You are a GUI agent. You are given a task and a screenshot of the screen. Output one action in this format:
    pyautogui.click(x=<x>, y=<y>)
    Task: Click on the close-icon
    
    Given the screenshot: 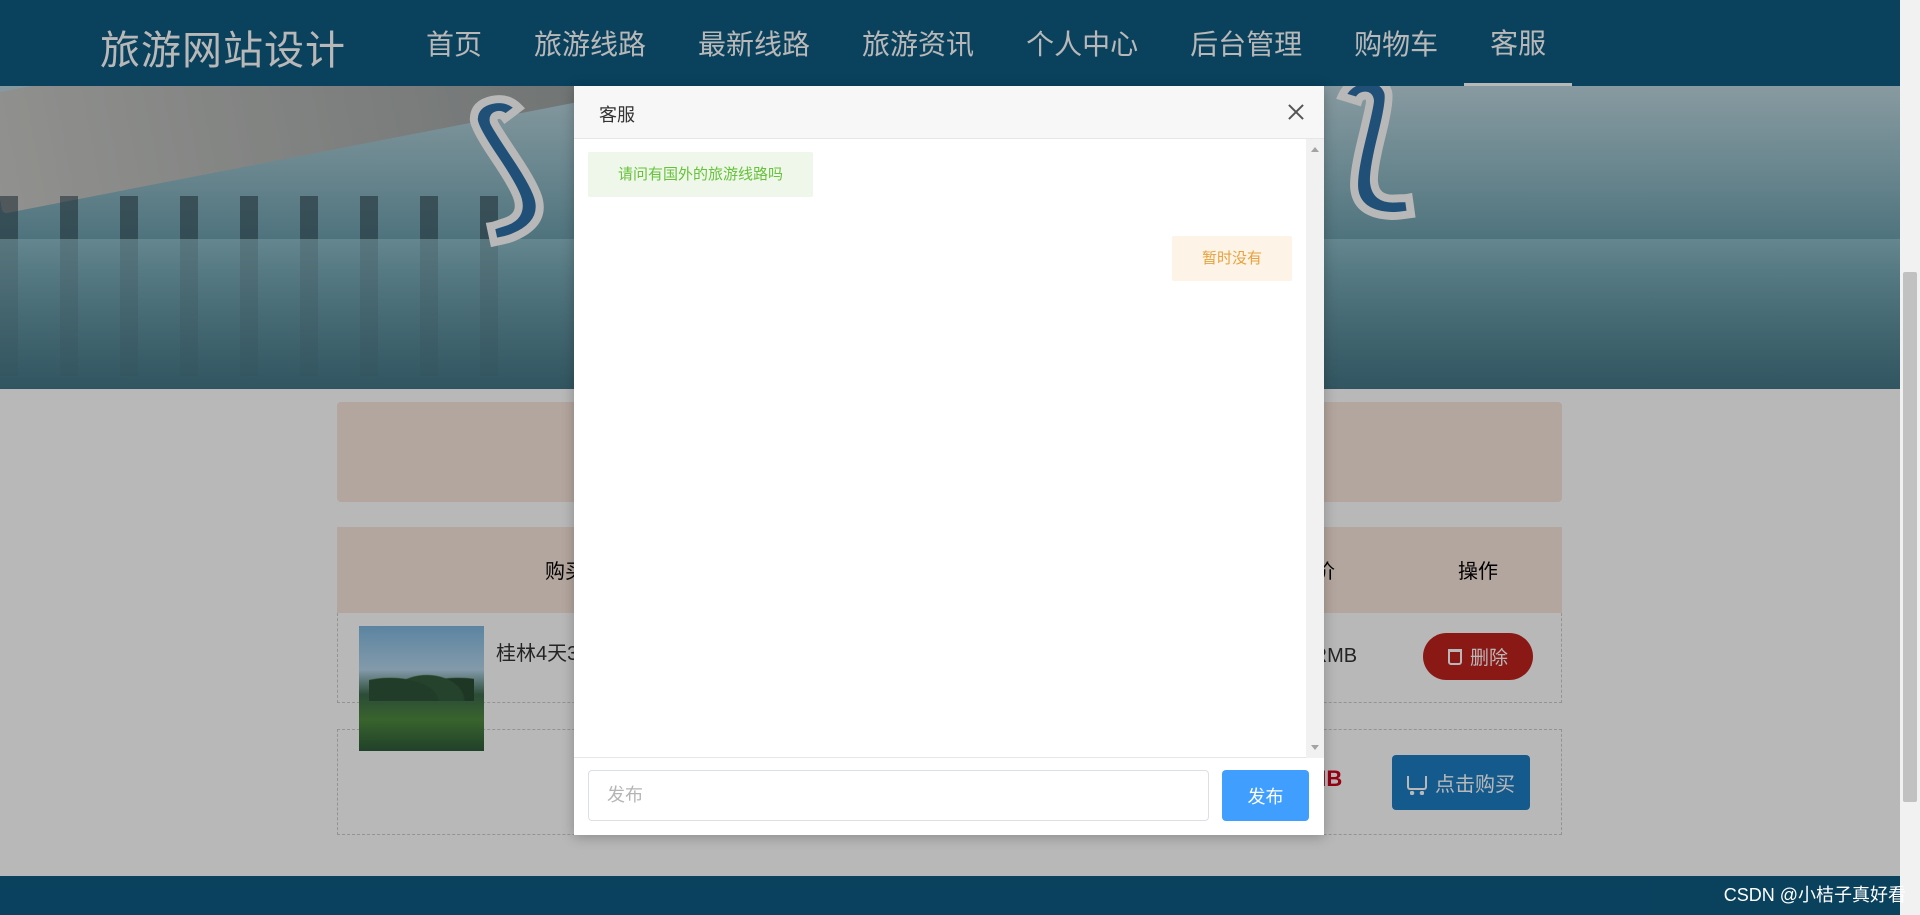 What is the action you would take?
    pyautogui.click(x=1296, y=112)
    